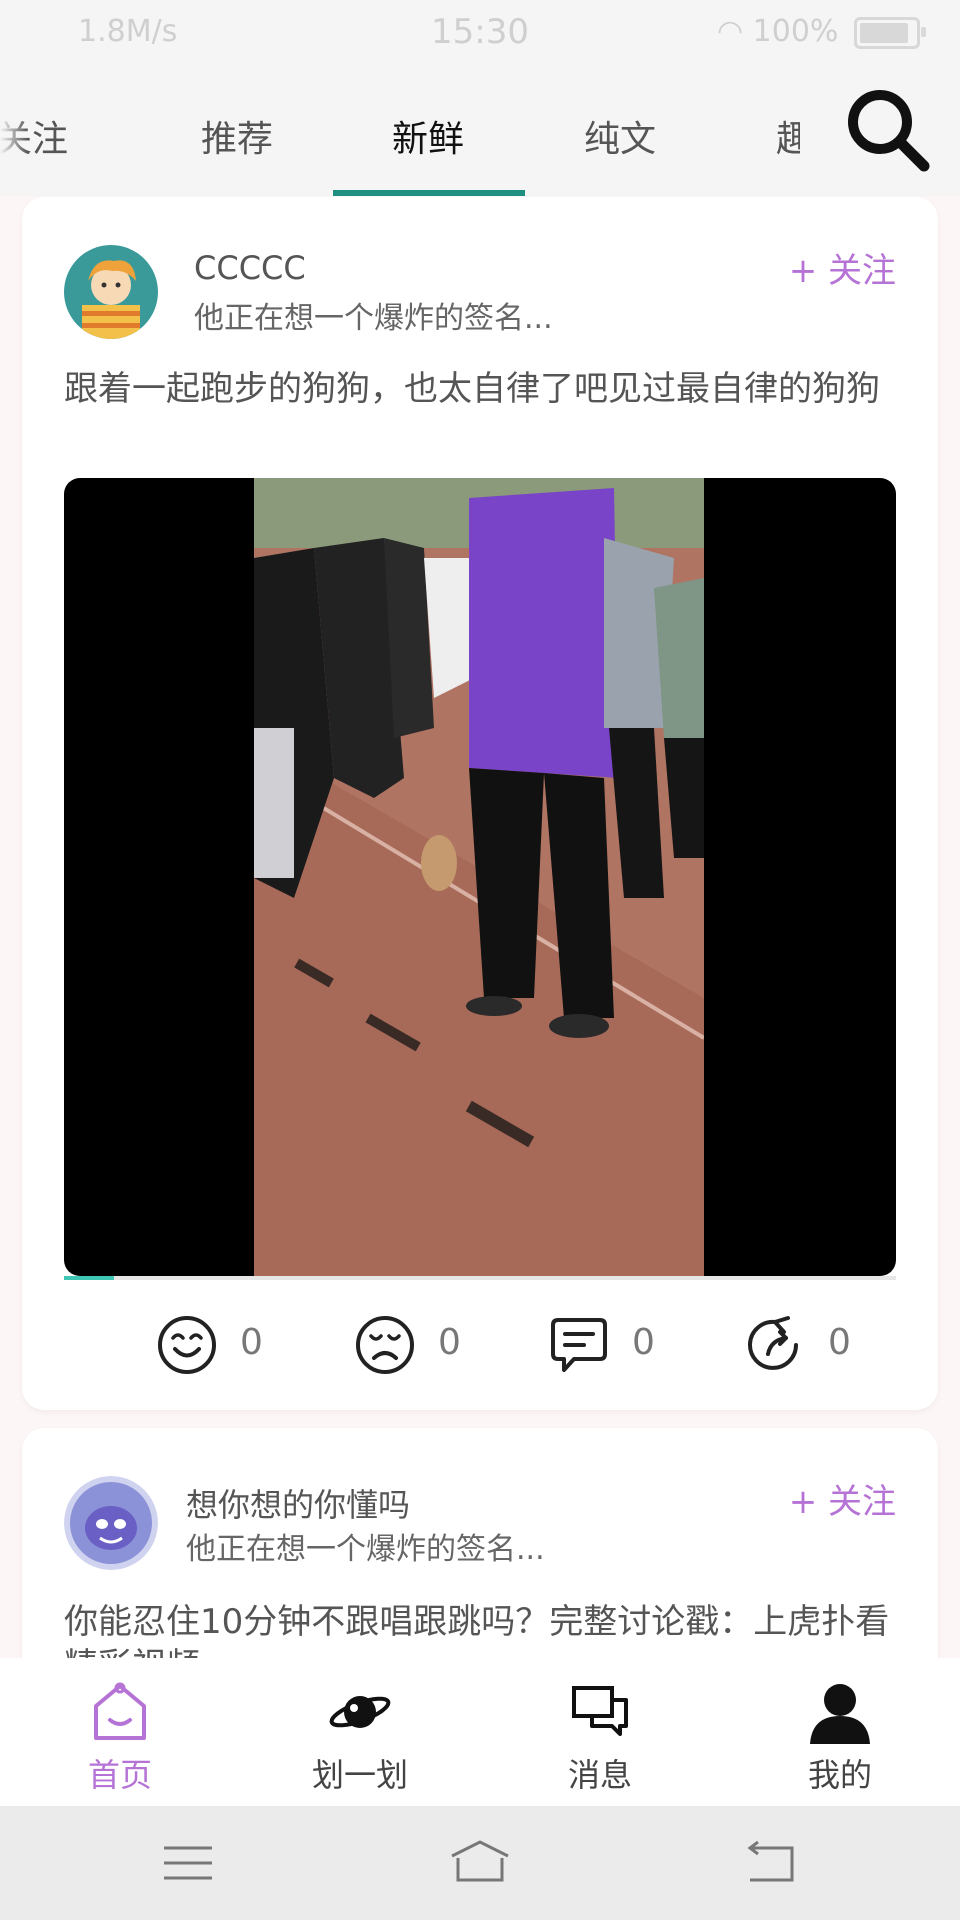 The width and height of the screenshot is (960, 1920). I want to click on nav-home: 首页, so click(120, 1732).